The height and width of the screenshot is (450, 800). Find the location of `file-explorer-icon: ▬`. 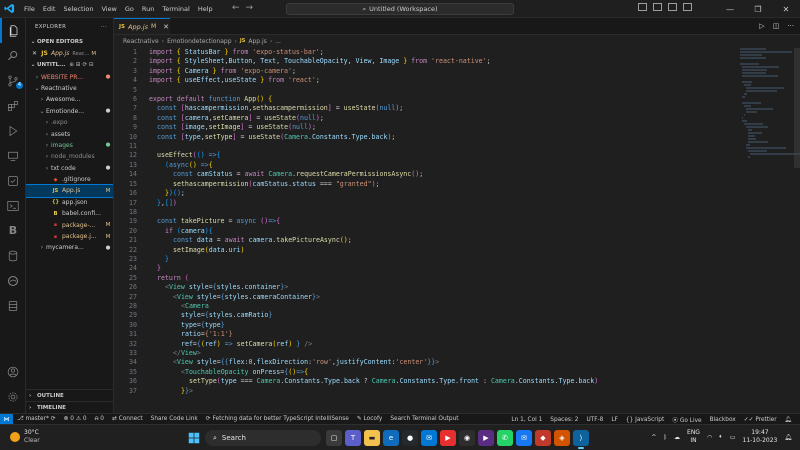

file-explorer-icon: ▬ is located at coordinates (372, 438).